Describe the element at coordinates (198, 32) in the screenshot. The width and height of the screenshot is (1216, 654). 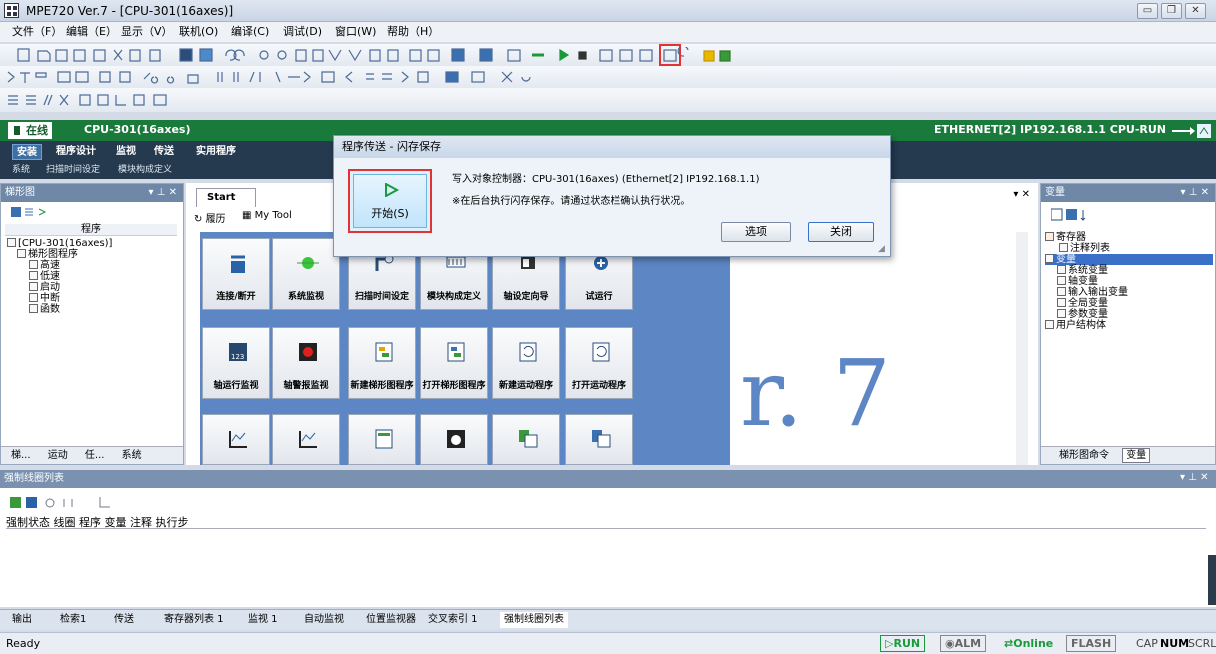
I see `menu-online: 联机(O)` at that location.